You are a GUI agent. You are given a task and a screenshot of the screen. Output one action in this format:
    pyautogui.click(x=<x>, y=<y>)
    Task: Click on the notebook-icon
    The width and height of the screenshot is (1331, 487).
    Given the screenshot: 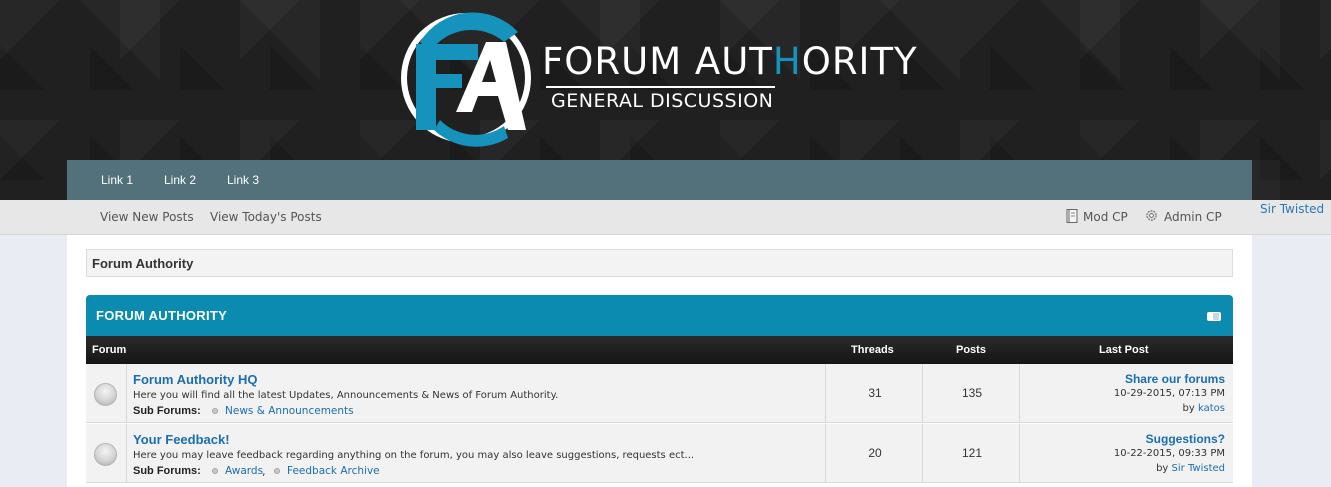 What is the action you would take?
    pyautogui.click(x=1072, y=216)
    